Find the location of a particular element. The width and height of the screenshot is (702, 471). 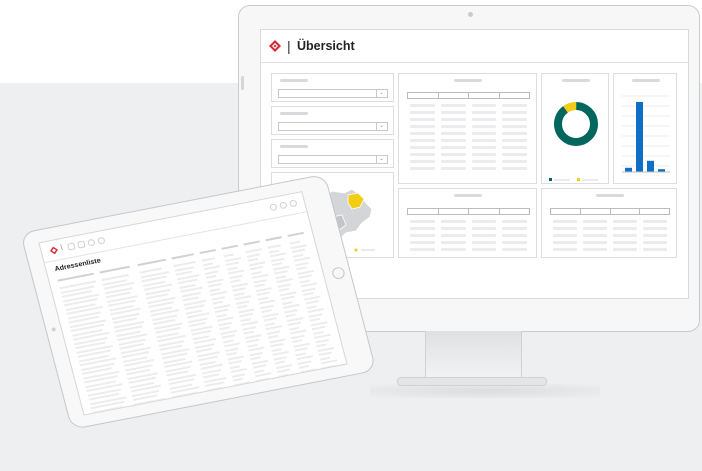

bar is located at coordinates (650, 166).